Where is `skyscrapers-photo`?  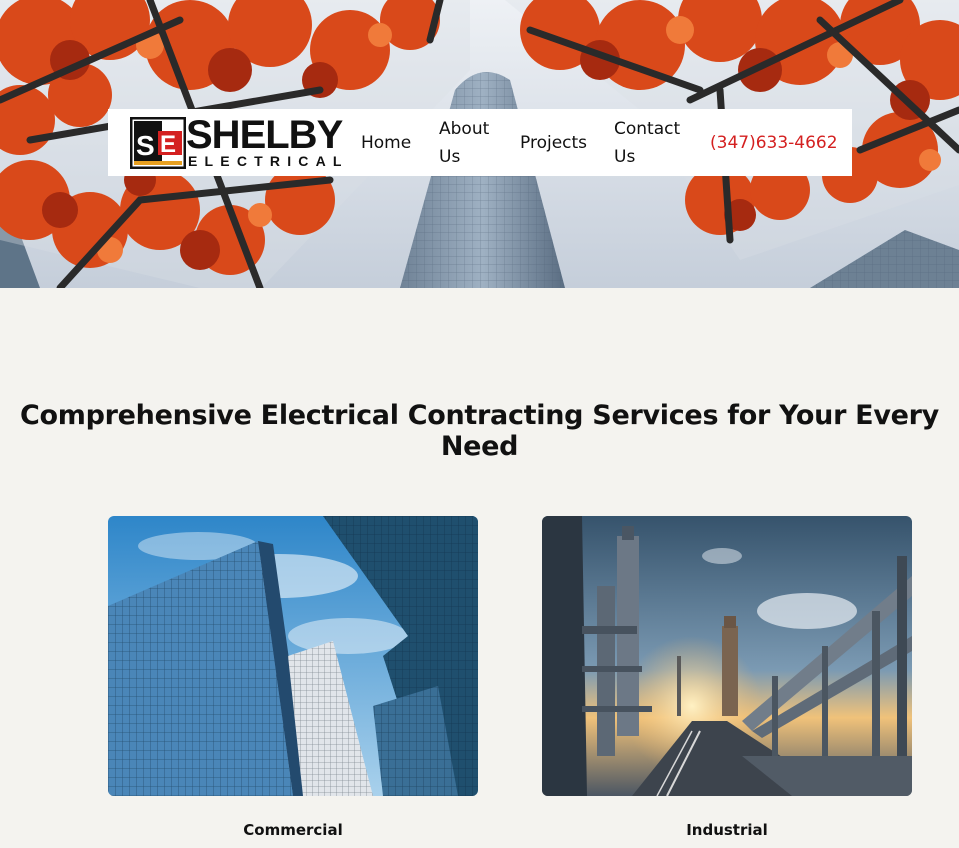 skyscrapers-photo is located at coordinates (293, 656).